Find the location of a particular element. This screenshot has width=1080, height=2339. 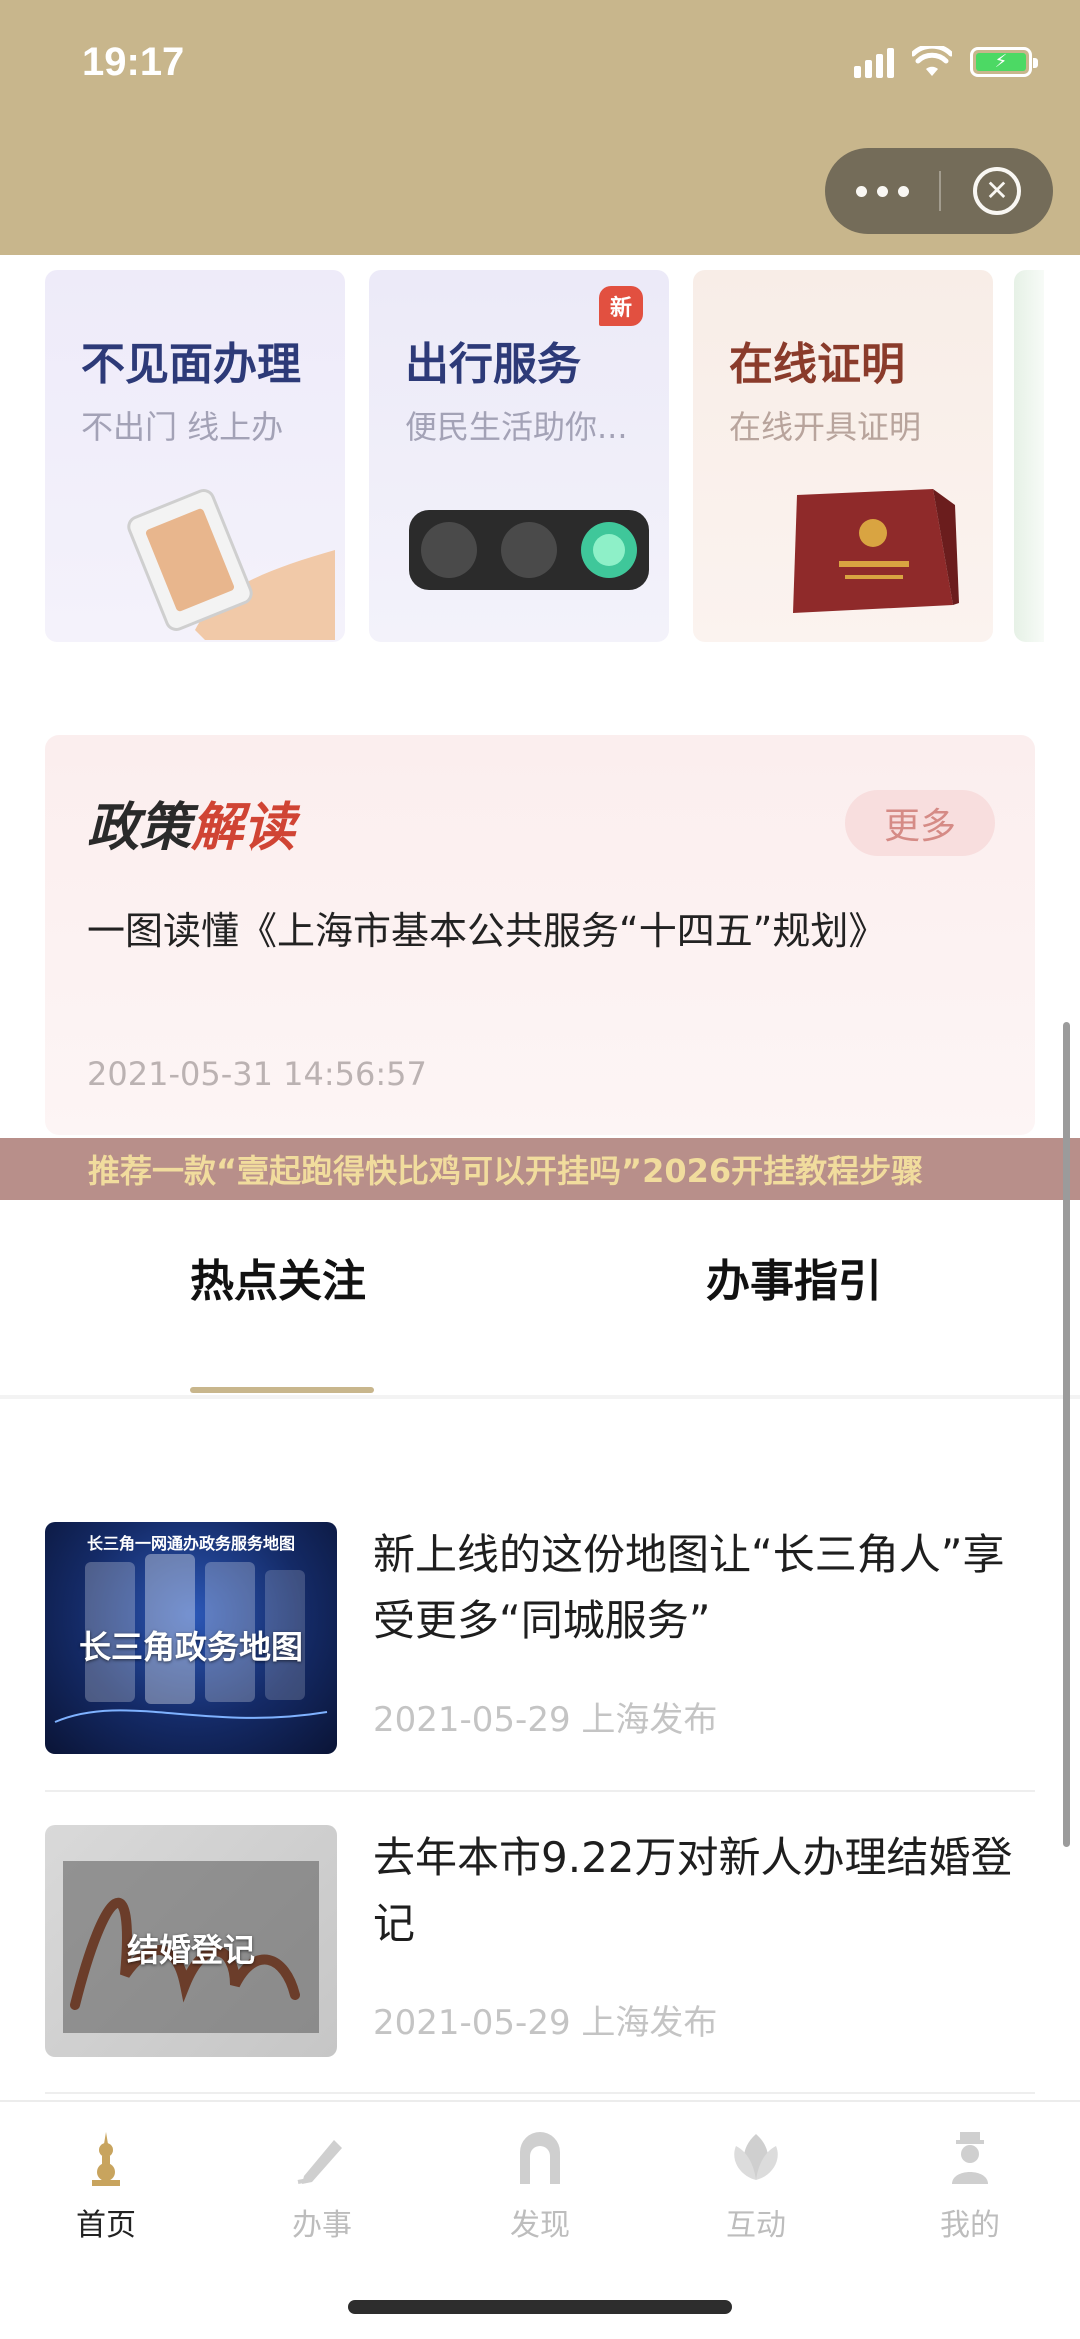

person-icon is located at coordinates (970, 2158).